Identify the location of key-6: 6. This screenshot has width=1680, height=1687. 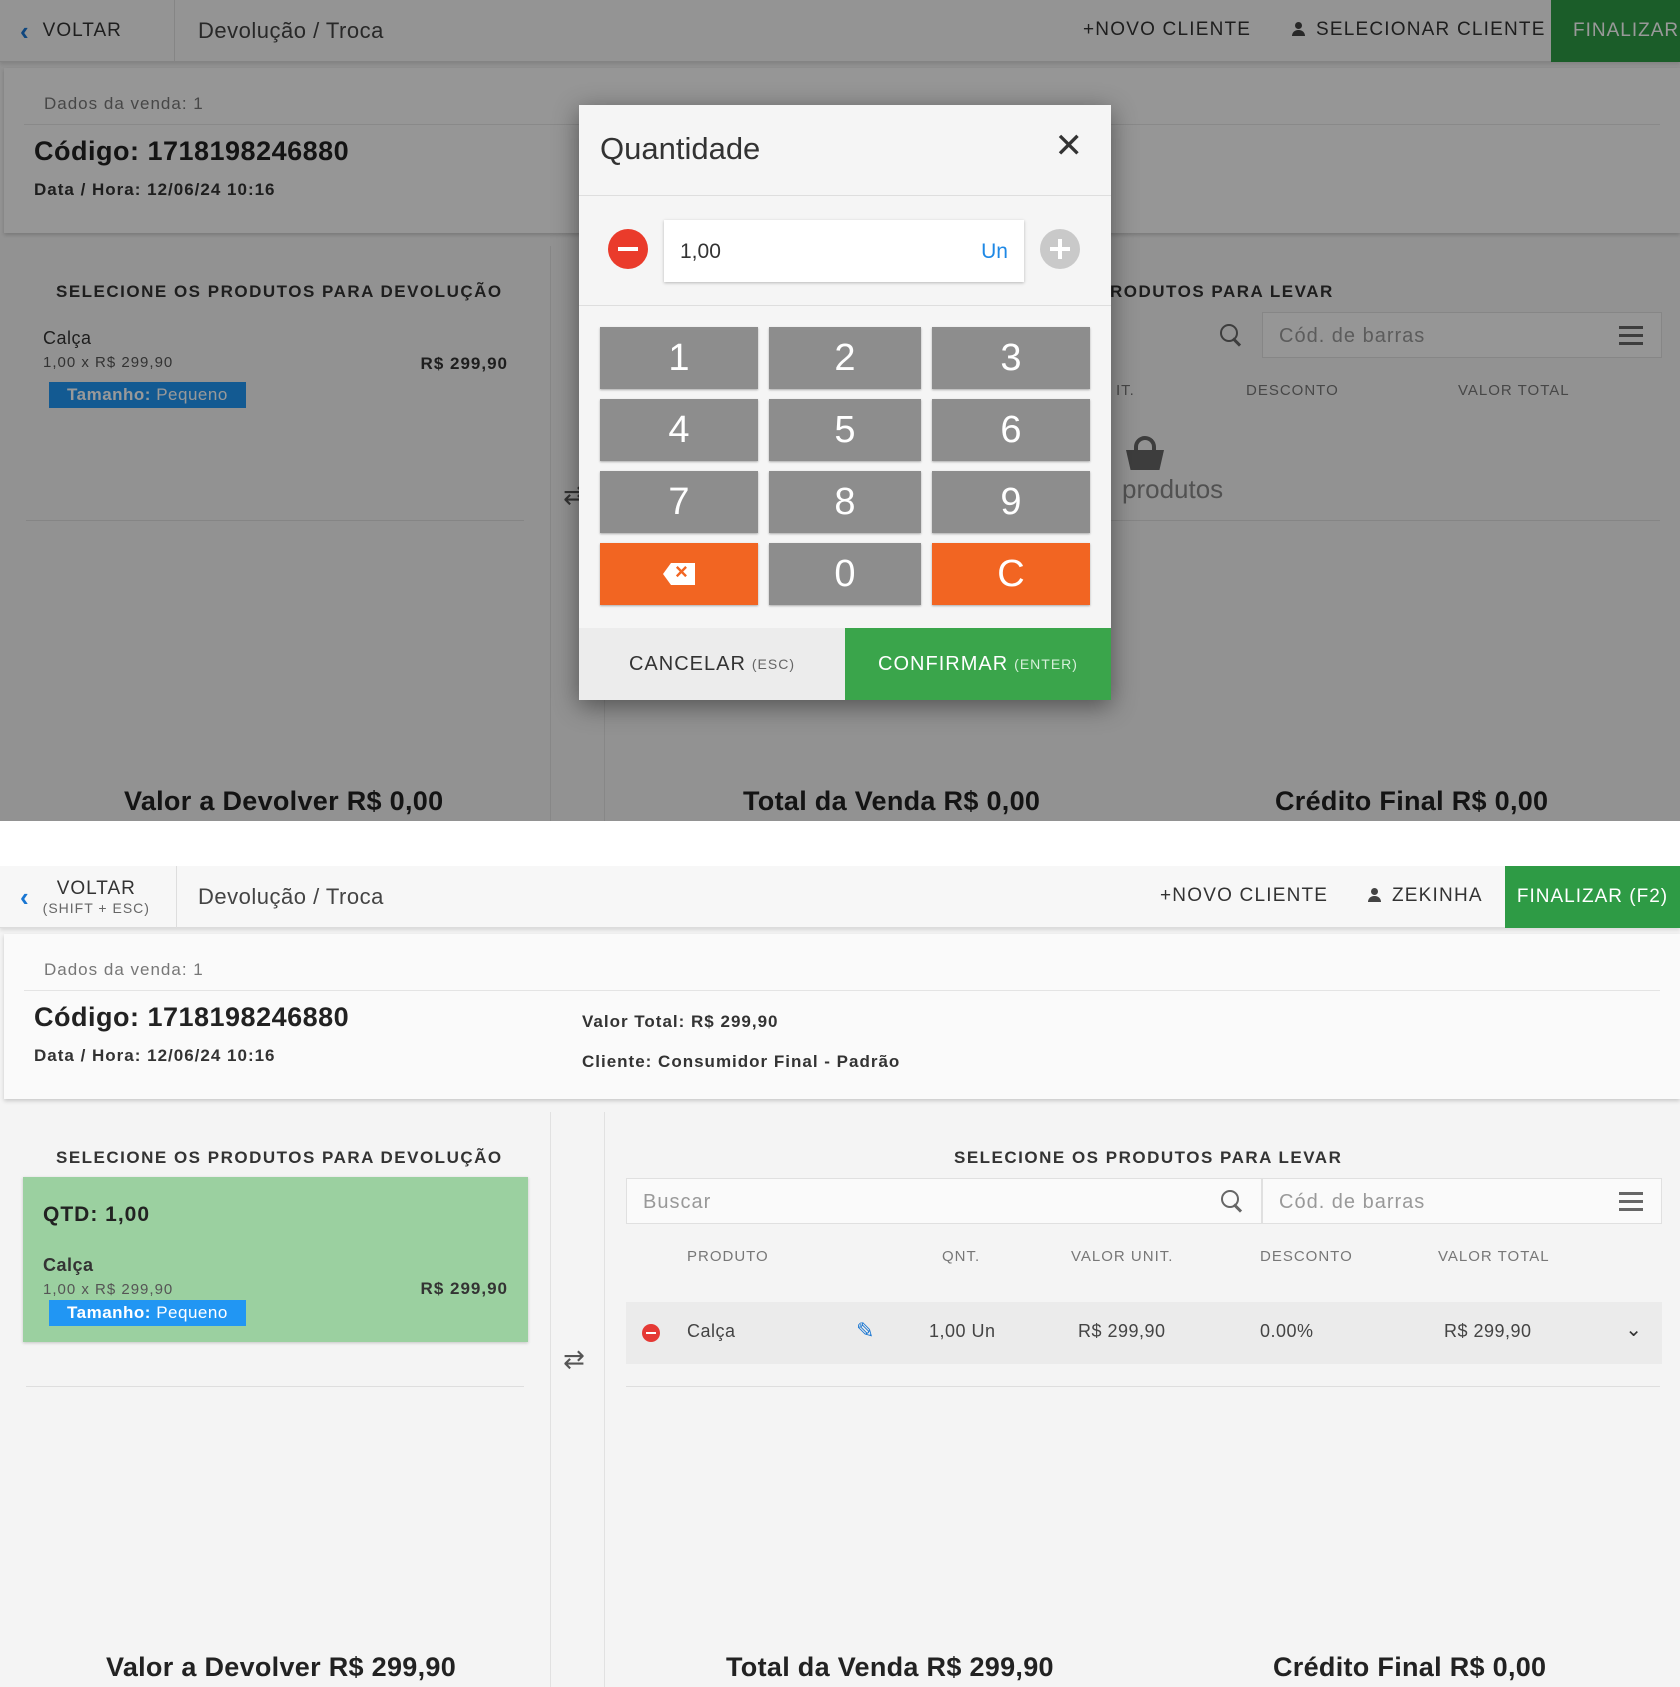
(1011, 430).